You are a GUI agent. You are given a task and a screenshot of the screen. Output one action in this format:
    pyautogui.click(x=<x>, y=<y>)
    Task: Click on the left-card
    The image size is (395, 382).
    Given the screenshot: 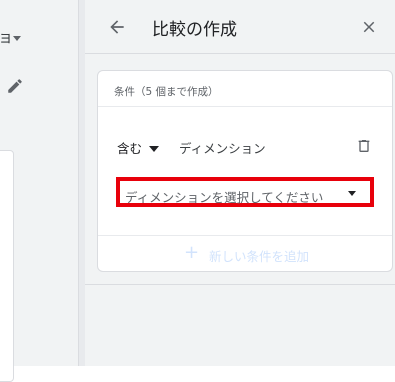 What is the action you would take?
    pyautogui.click(x=7, y=266)
    